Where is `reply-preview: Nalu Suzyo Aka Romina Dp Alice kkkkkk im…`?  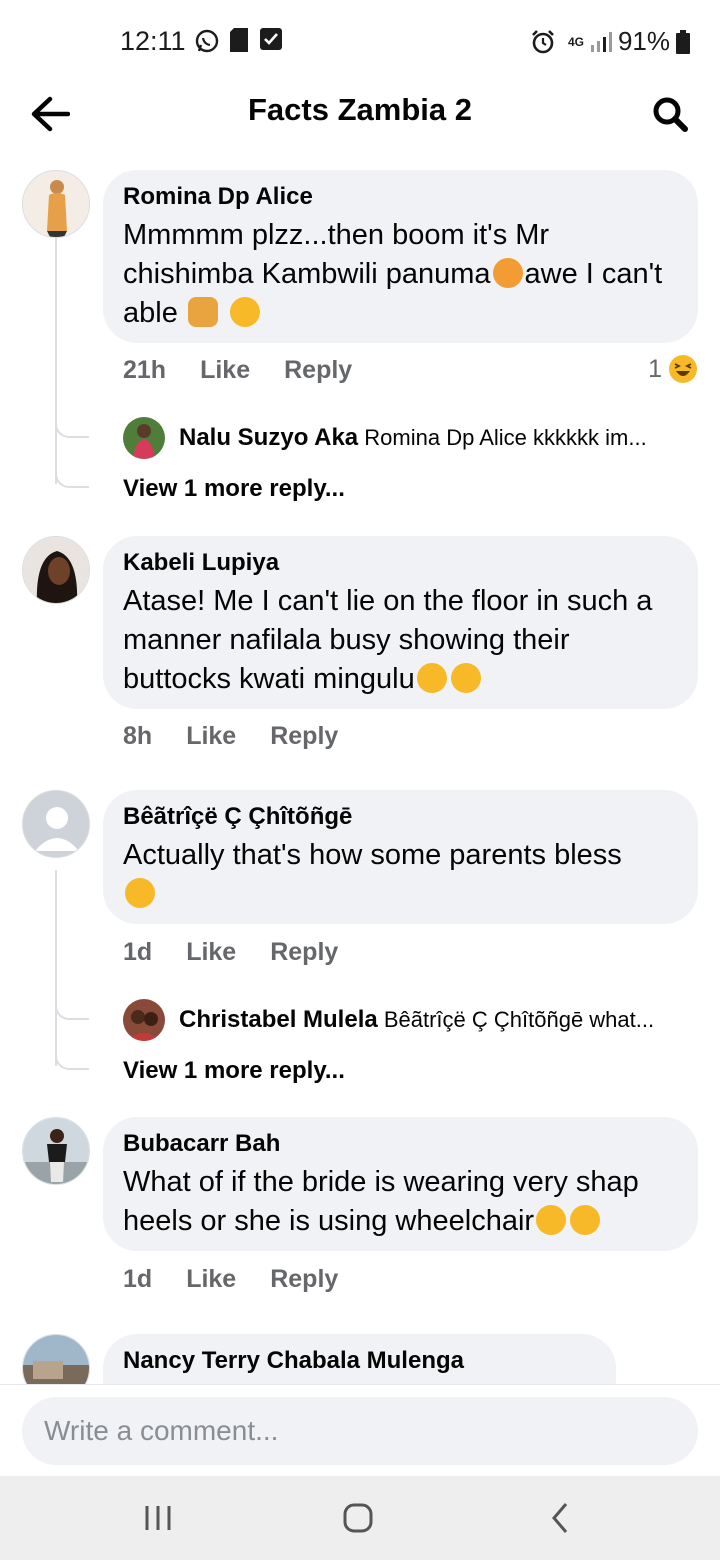
reply-preview: Nalu Suzyo Aka Romina Dp Alice kkkkkk im… is located at coordinates (410, 438).